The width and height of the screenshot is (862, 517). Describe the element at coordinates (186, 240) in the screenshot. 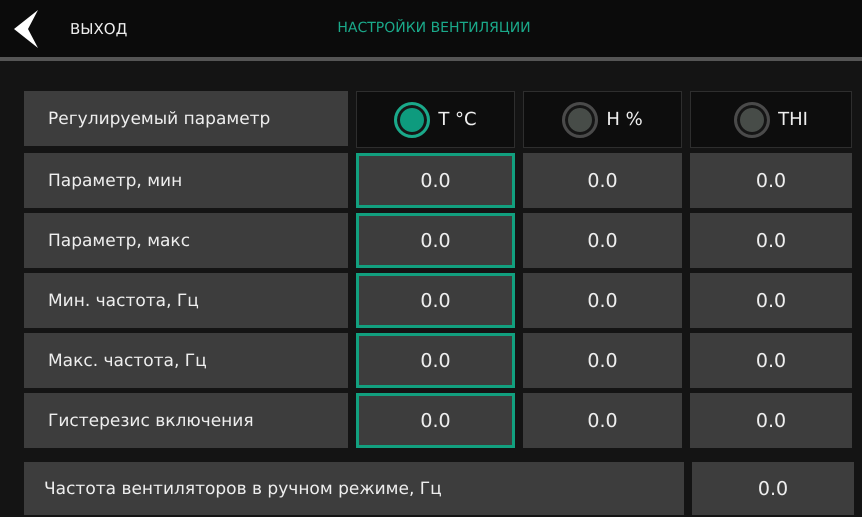

I see `row-label: Параметр, макс` at that location.